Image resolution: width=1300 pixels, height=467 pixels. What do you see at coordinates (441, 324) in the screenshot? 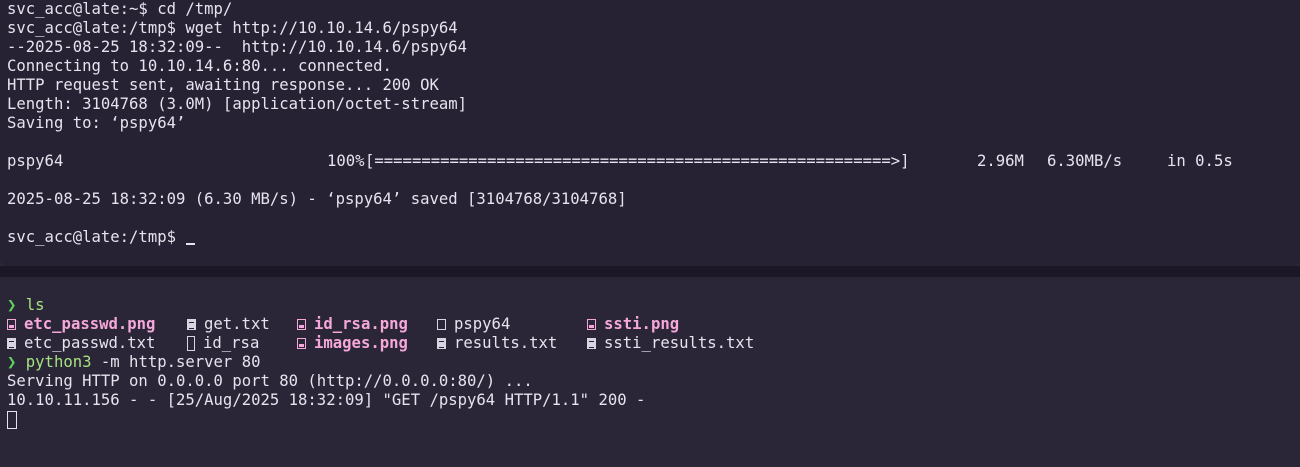
I see `file-icon` at bounding box center [441, 324].